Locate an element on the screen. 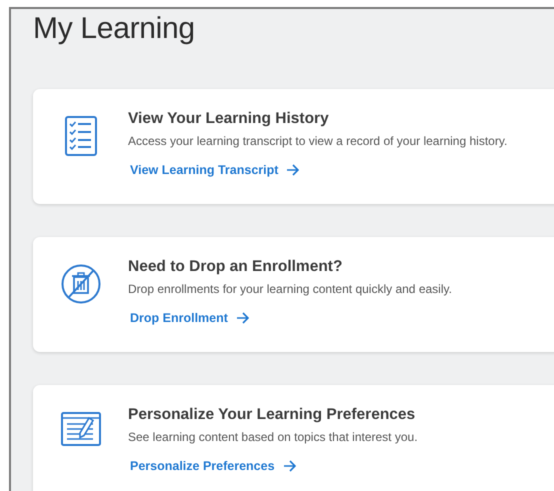 Image resolution: width=554 pixels, height=491 pixels. card-link: Personalize Preferences is located at coordinates (213, 466).